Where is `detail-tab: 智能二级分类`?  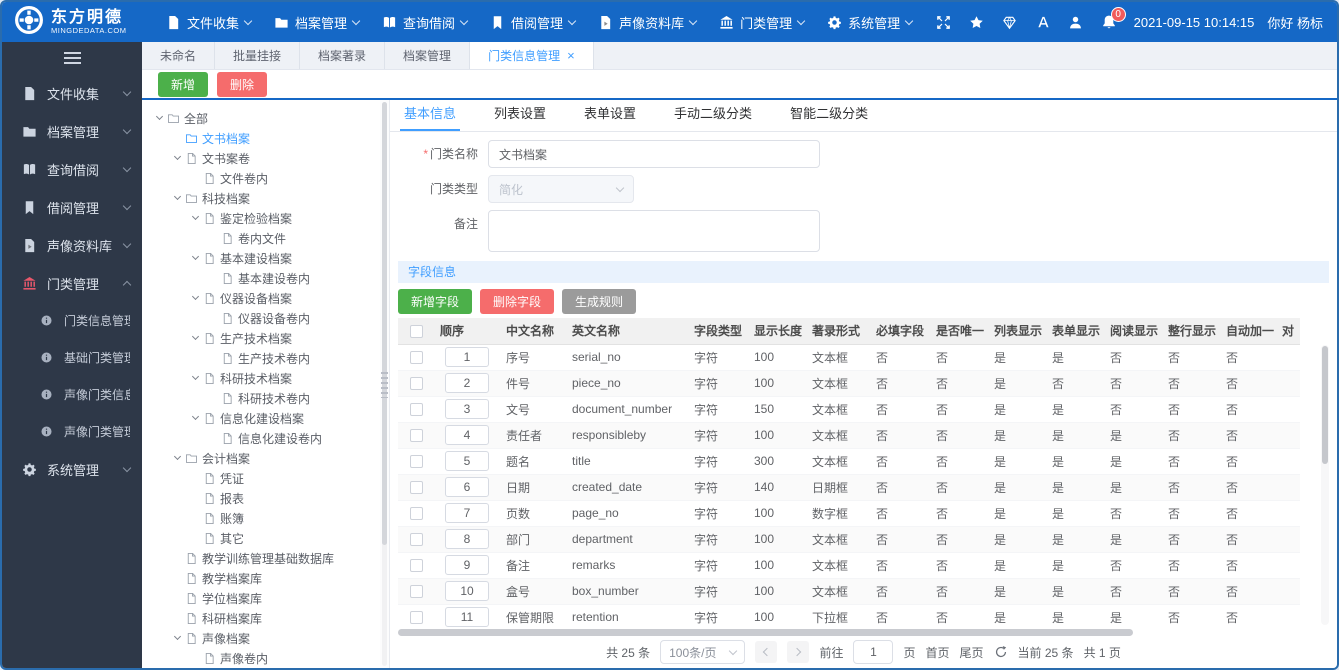
detail-tab: 智能二级分类 is located at coordinates (829, 117).